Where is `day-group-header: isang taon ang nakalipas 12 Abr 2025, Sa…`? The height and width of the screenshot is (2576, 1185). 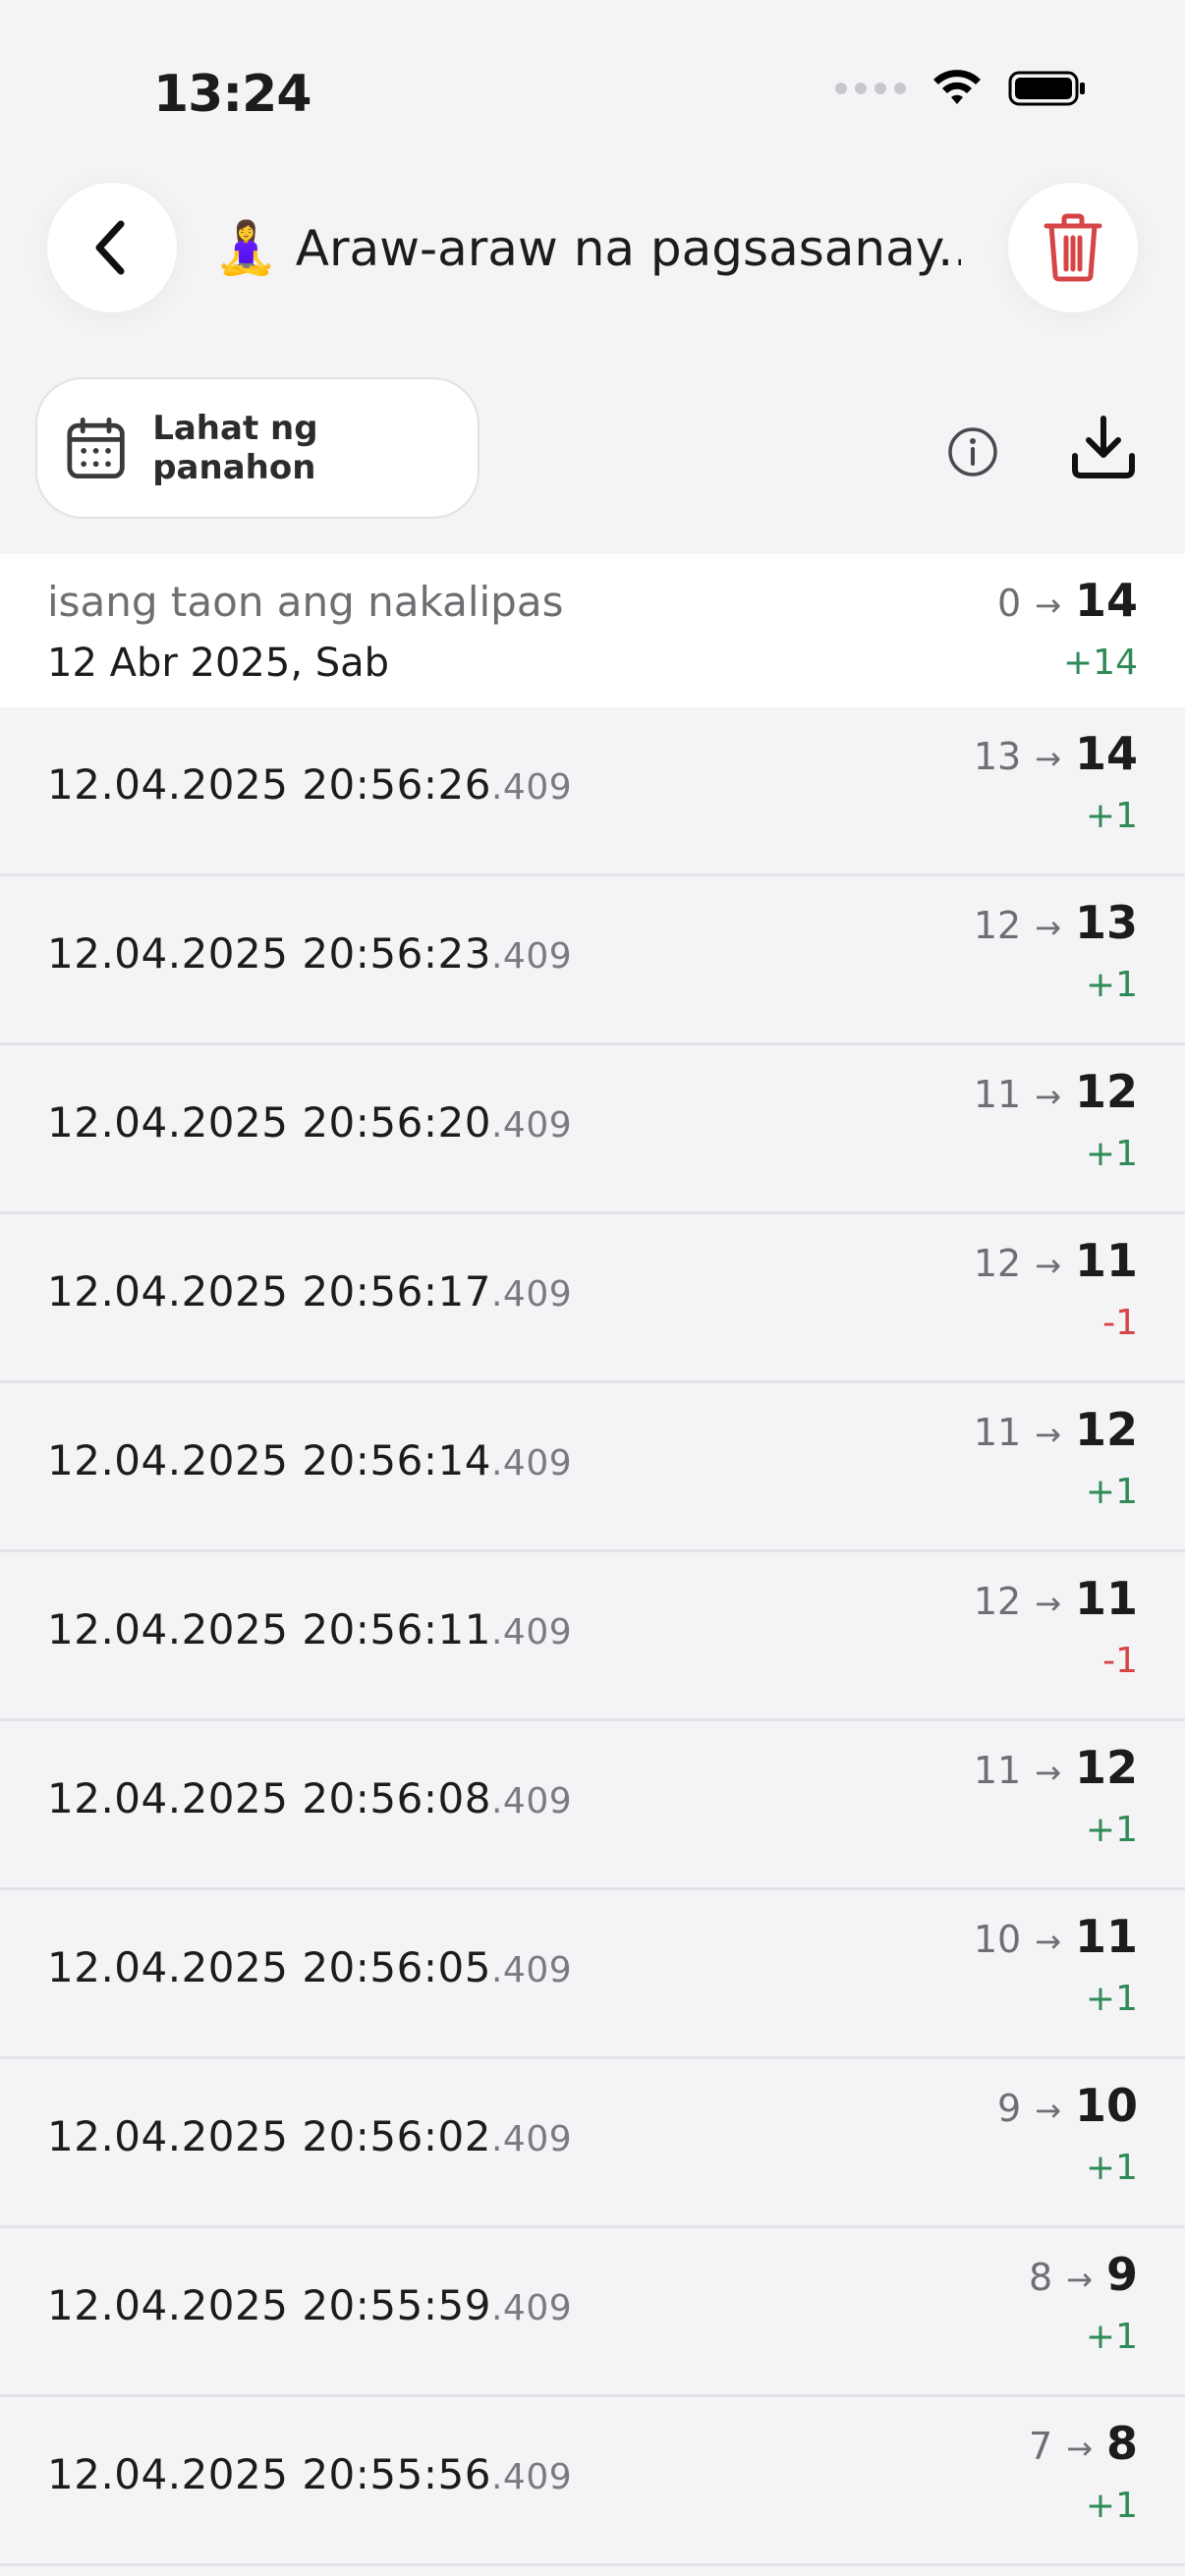 day-group-header: isang taon ang nakalipas 12 Abr 2025, Sa… is located at coordinates (592, 630).